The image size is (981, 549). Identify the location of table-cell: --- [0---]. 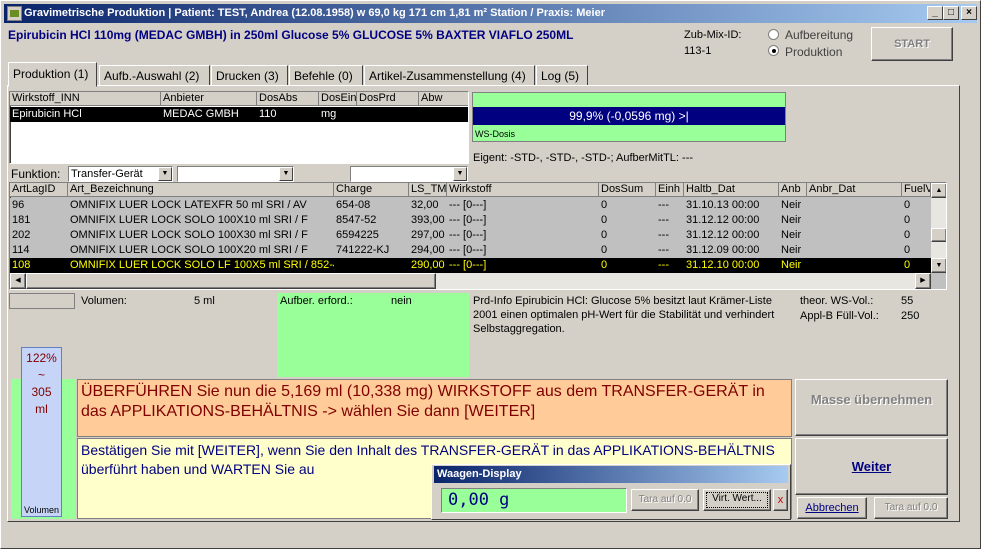
(468, 235).